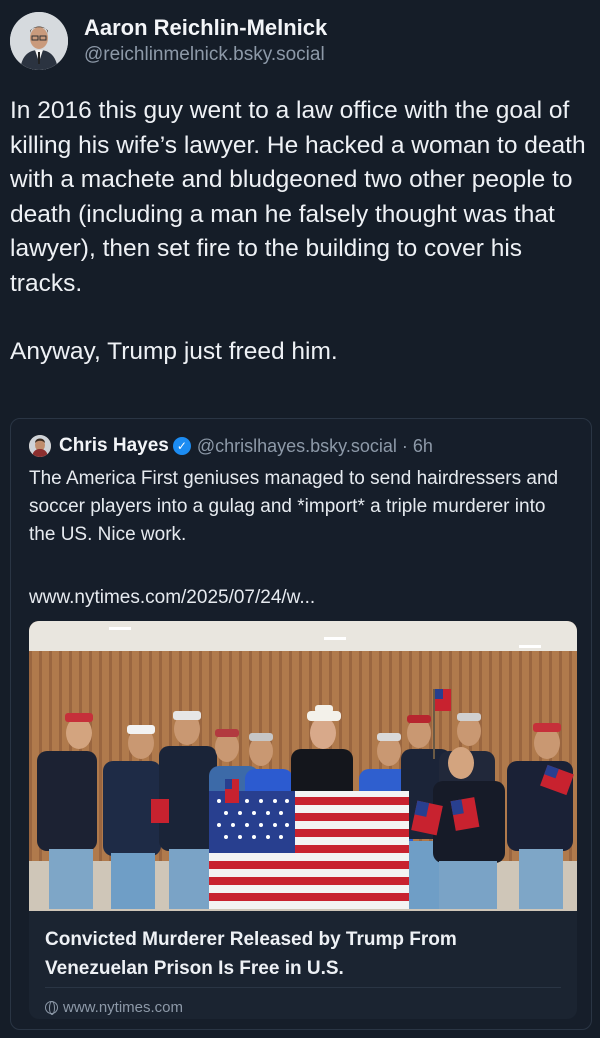 The width and height of the screenshot is (600, 1038). Describe the element at coordinates (174, 351) in the screenshot. I see `post-paragraph: Anyway, Trump just freed him.` at that location.